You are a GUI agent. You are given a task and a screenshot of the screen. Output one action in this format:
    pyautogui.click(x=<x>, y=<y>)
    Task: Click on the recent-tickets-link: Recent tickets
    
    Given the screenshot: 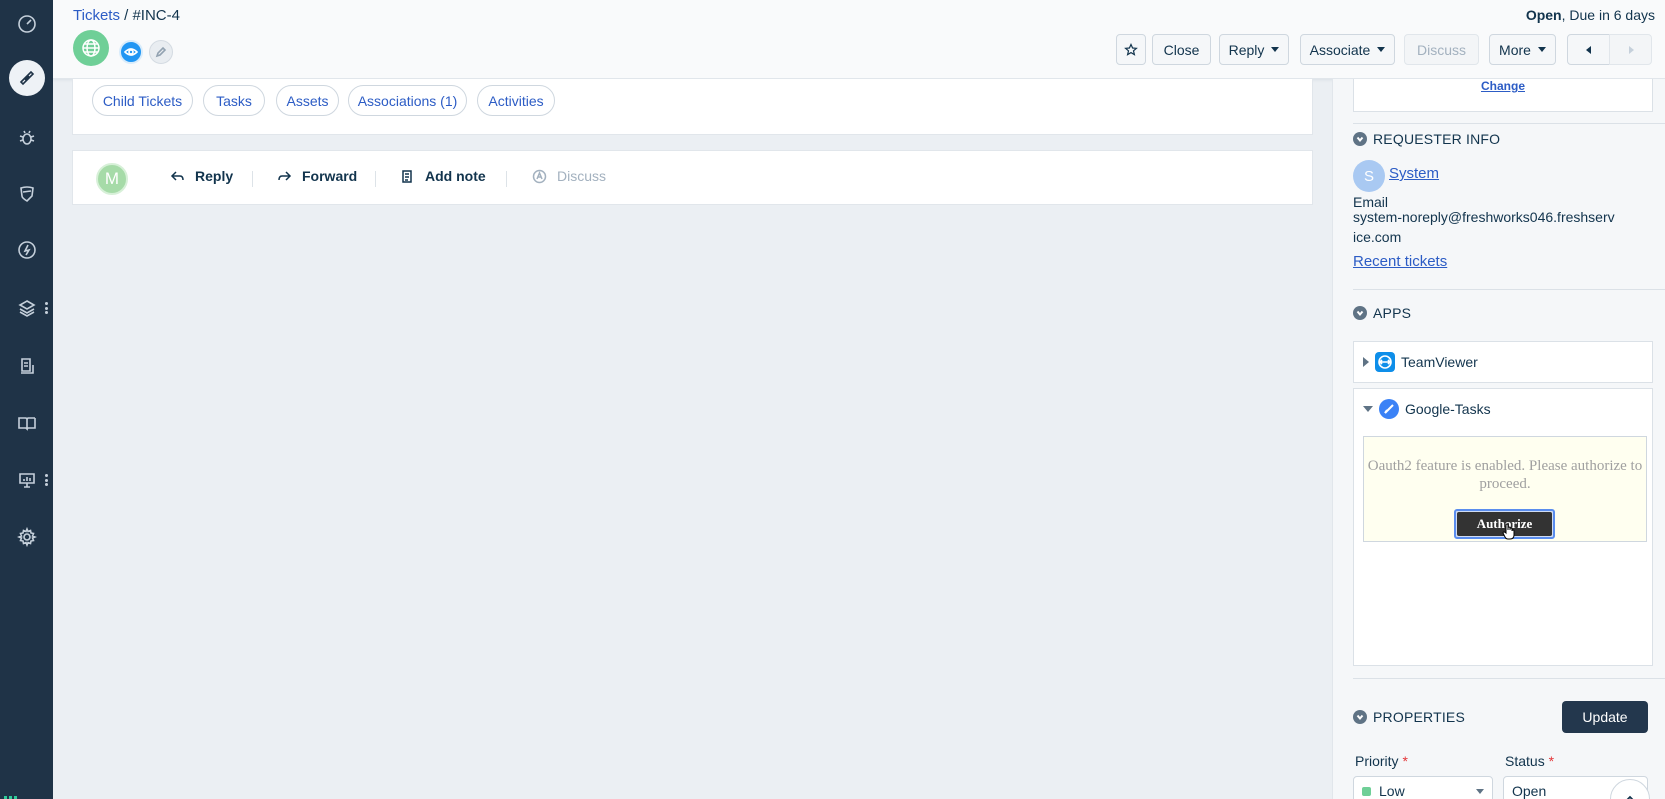 What is the action you would take?
    pyautogui.click(x=1400, y=261)
    